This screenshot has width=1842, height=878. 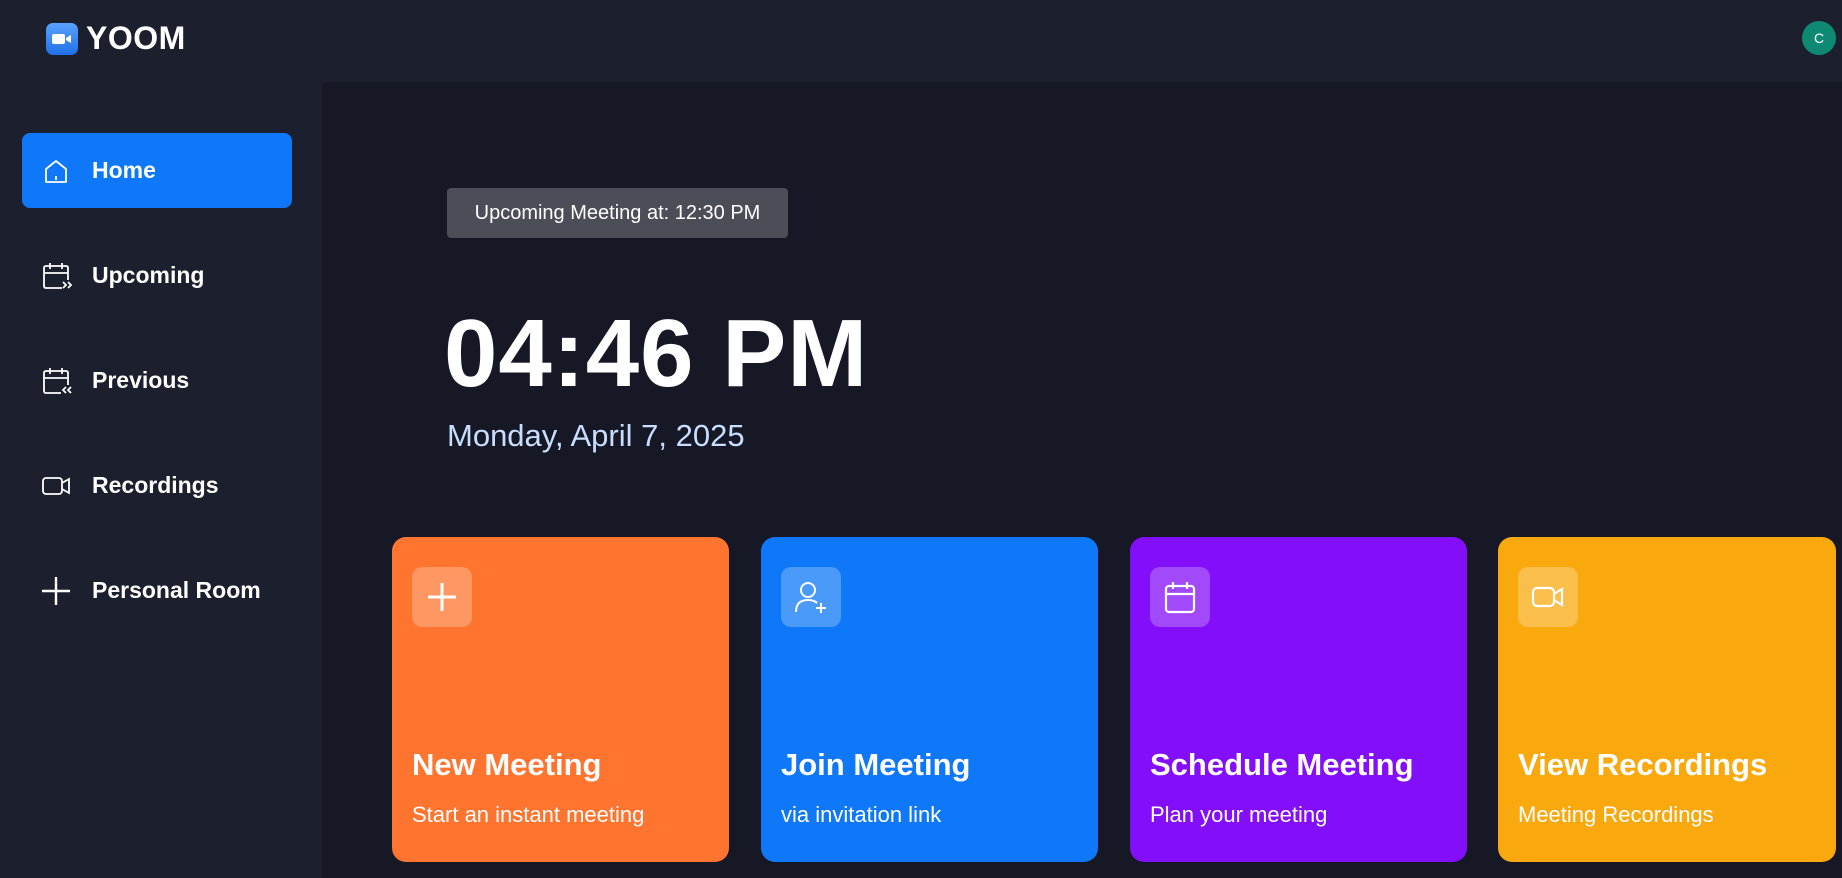 I want to click on app-name: YOOM, so click(x=136, y=38).